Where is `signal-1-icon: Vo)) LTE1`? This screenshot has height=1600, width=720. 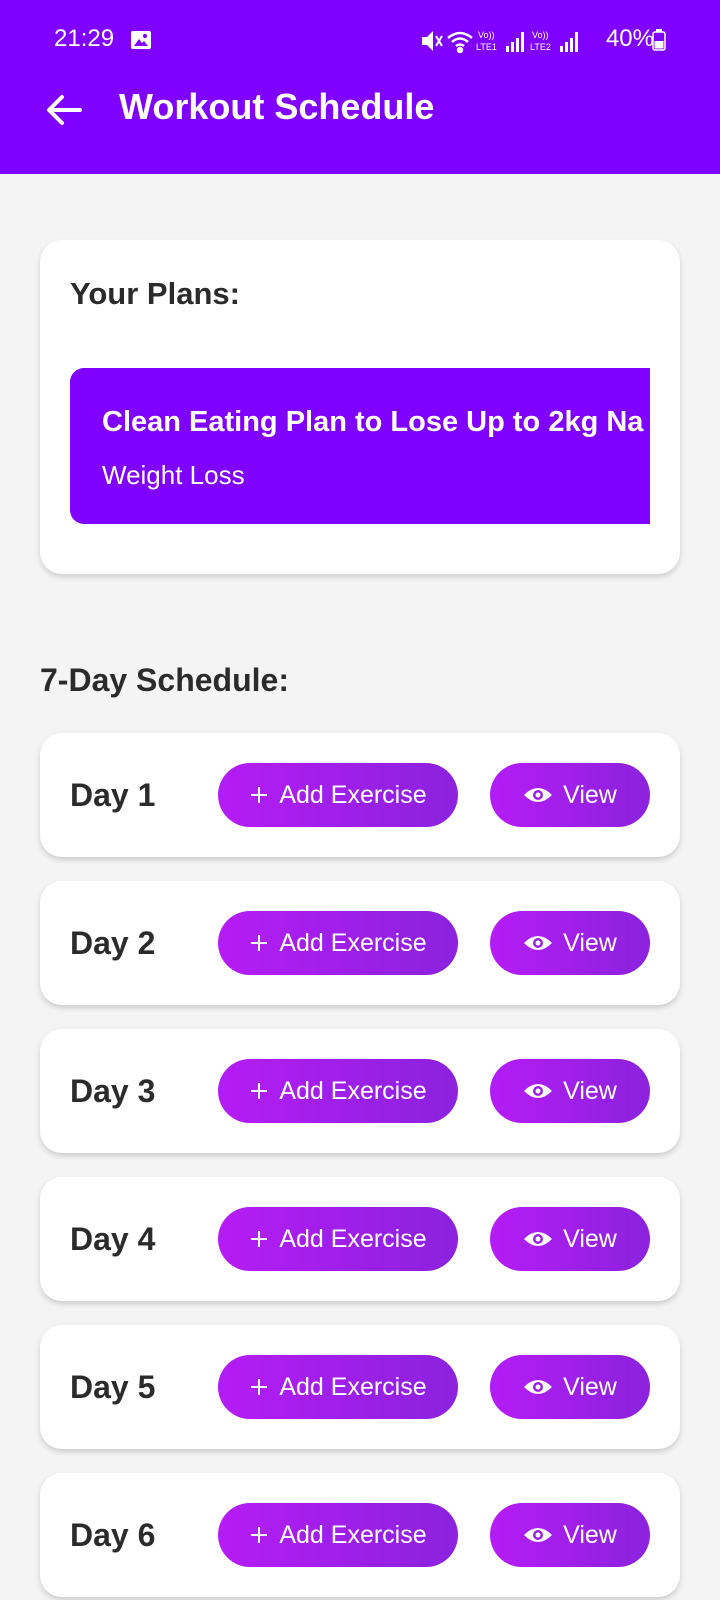
signal-1-icon: Vo)) LTE1 is located at coordinates (500, 41).